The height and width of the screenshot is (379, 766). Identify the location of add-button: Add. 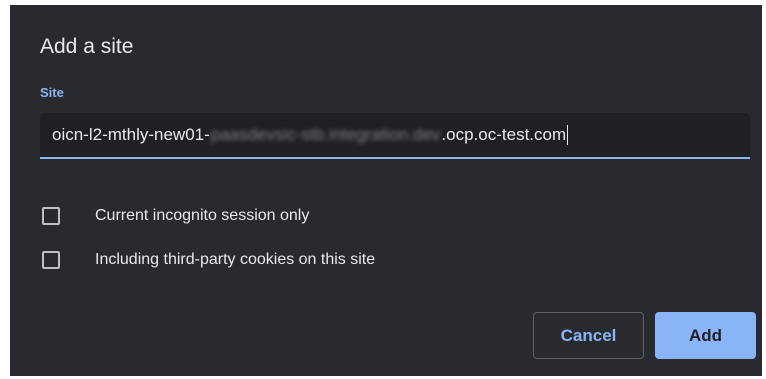
(705, 335).